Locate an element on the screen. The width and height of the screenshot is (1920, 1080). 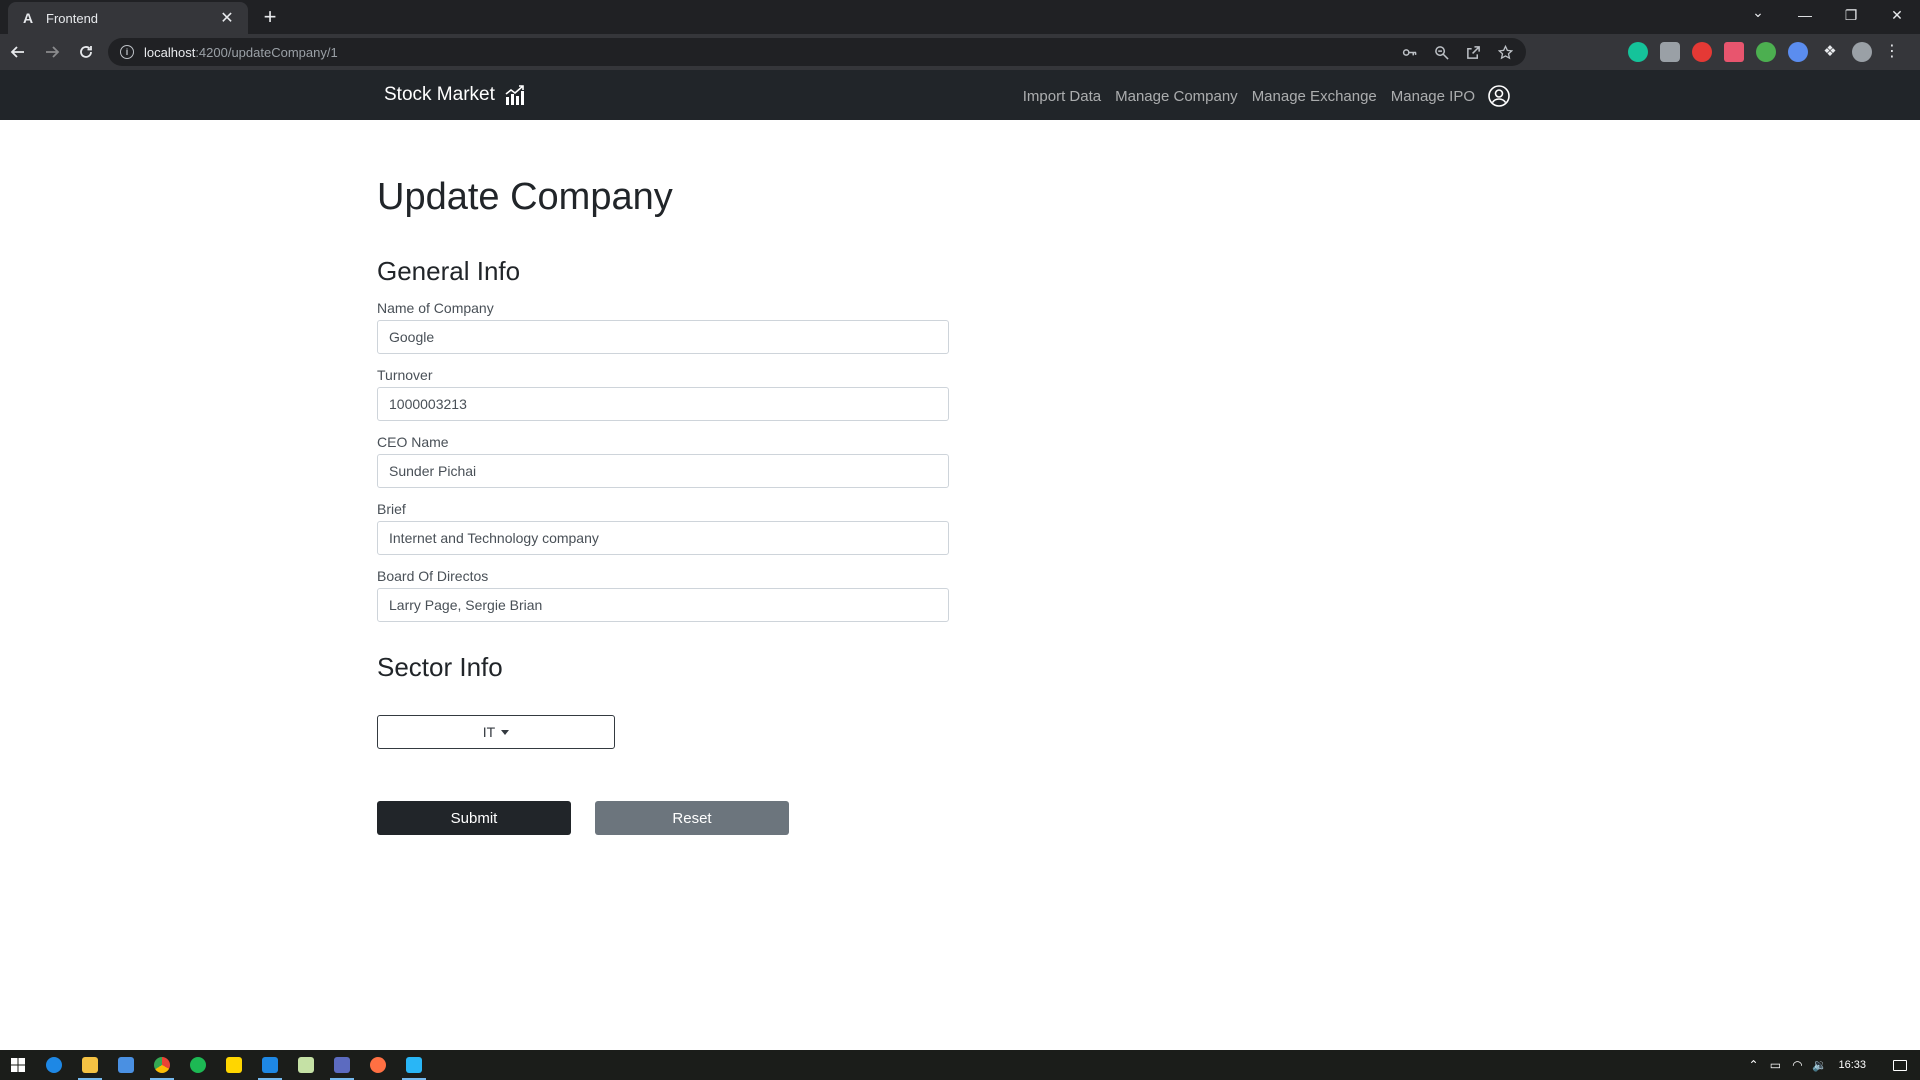
reload-icon is located at coordinates (86, 52).